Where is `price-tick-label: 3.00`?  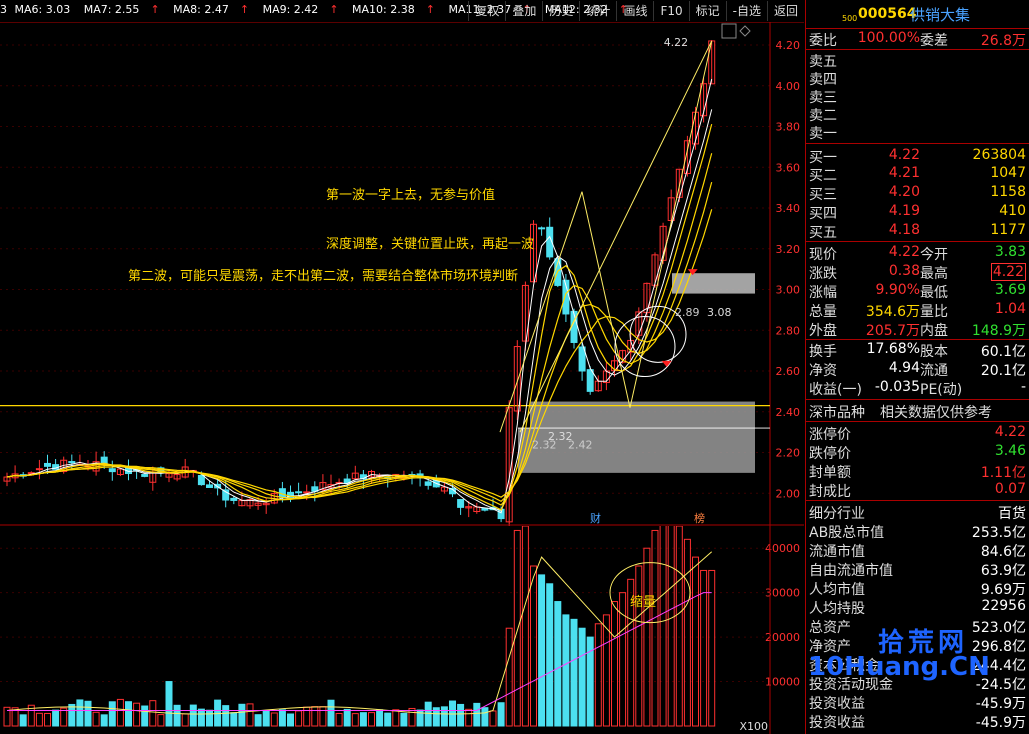 price-tick-label: 3.00 is located at coordinates (788, 290).